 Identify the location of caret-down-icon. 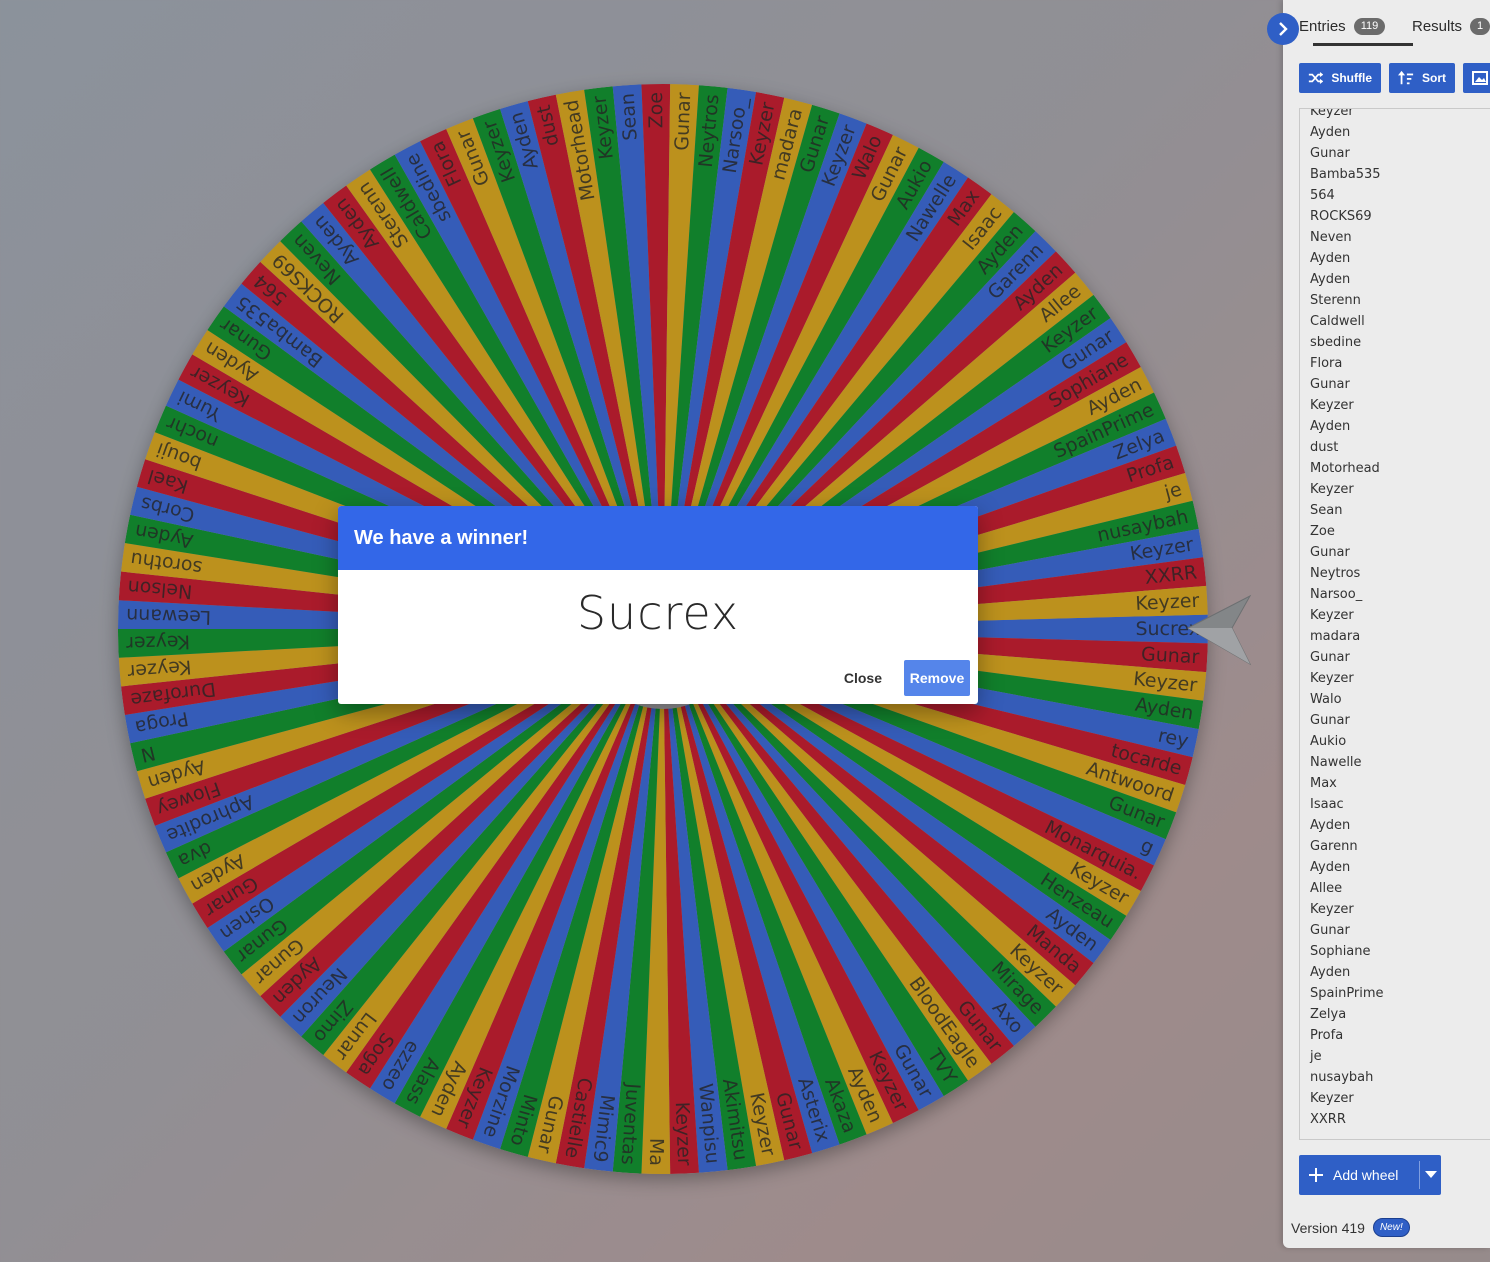
(1430, 1174).